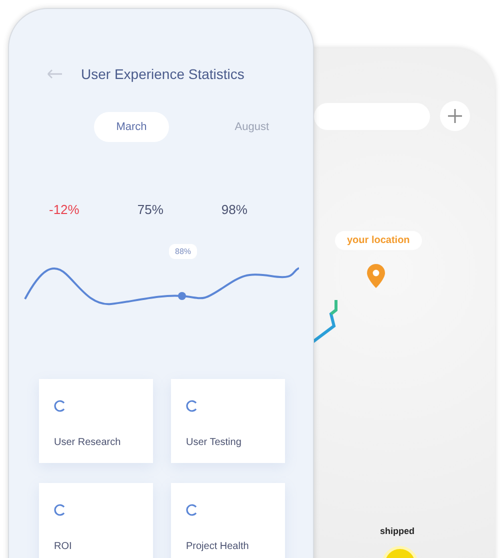  Describe the element at coordinates (55, 74) in the screenshot. I see `back-arrow-icon` at that location.